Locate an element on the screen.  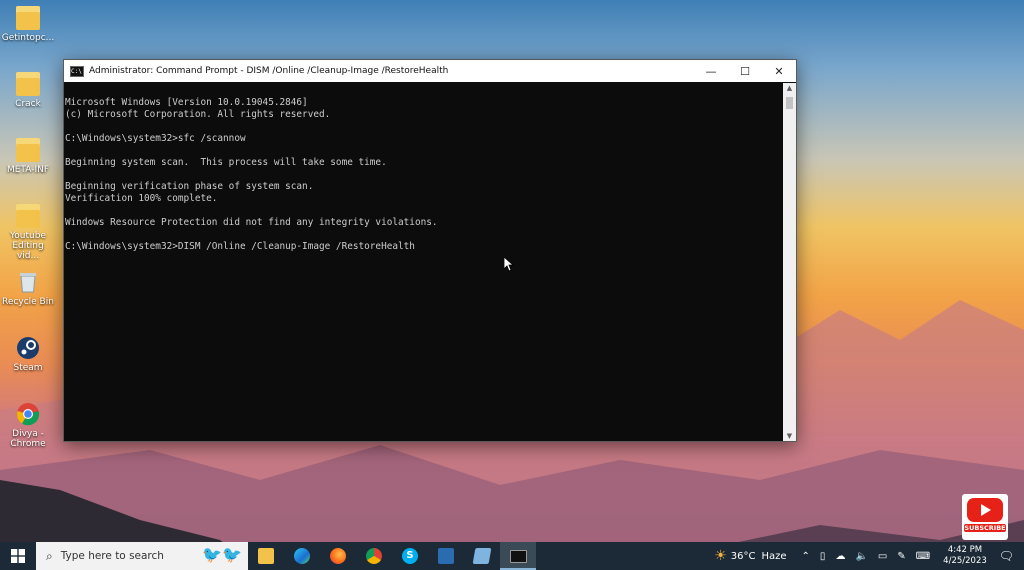
network-icon: ▯ is located at coordinates (823, 556).